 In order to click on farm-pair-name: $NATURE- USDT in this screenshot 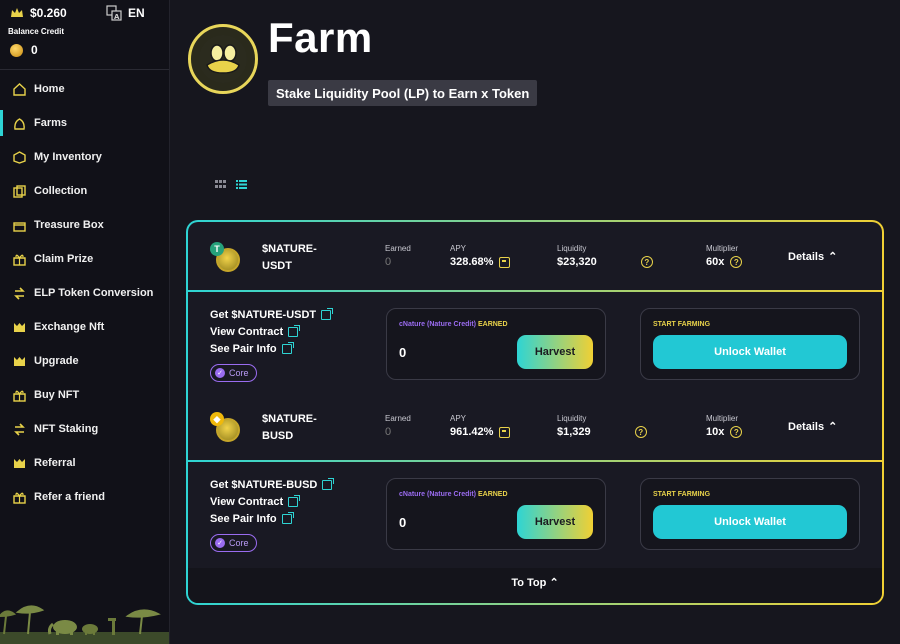, I will do `click(297, 258)`.